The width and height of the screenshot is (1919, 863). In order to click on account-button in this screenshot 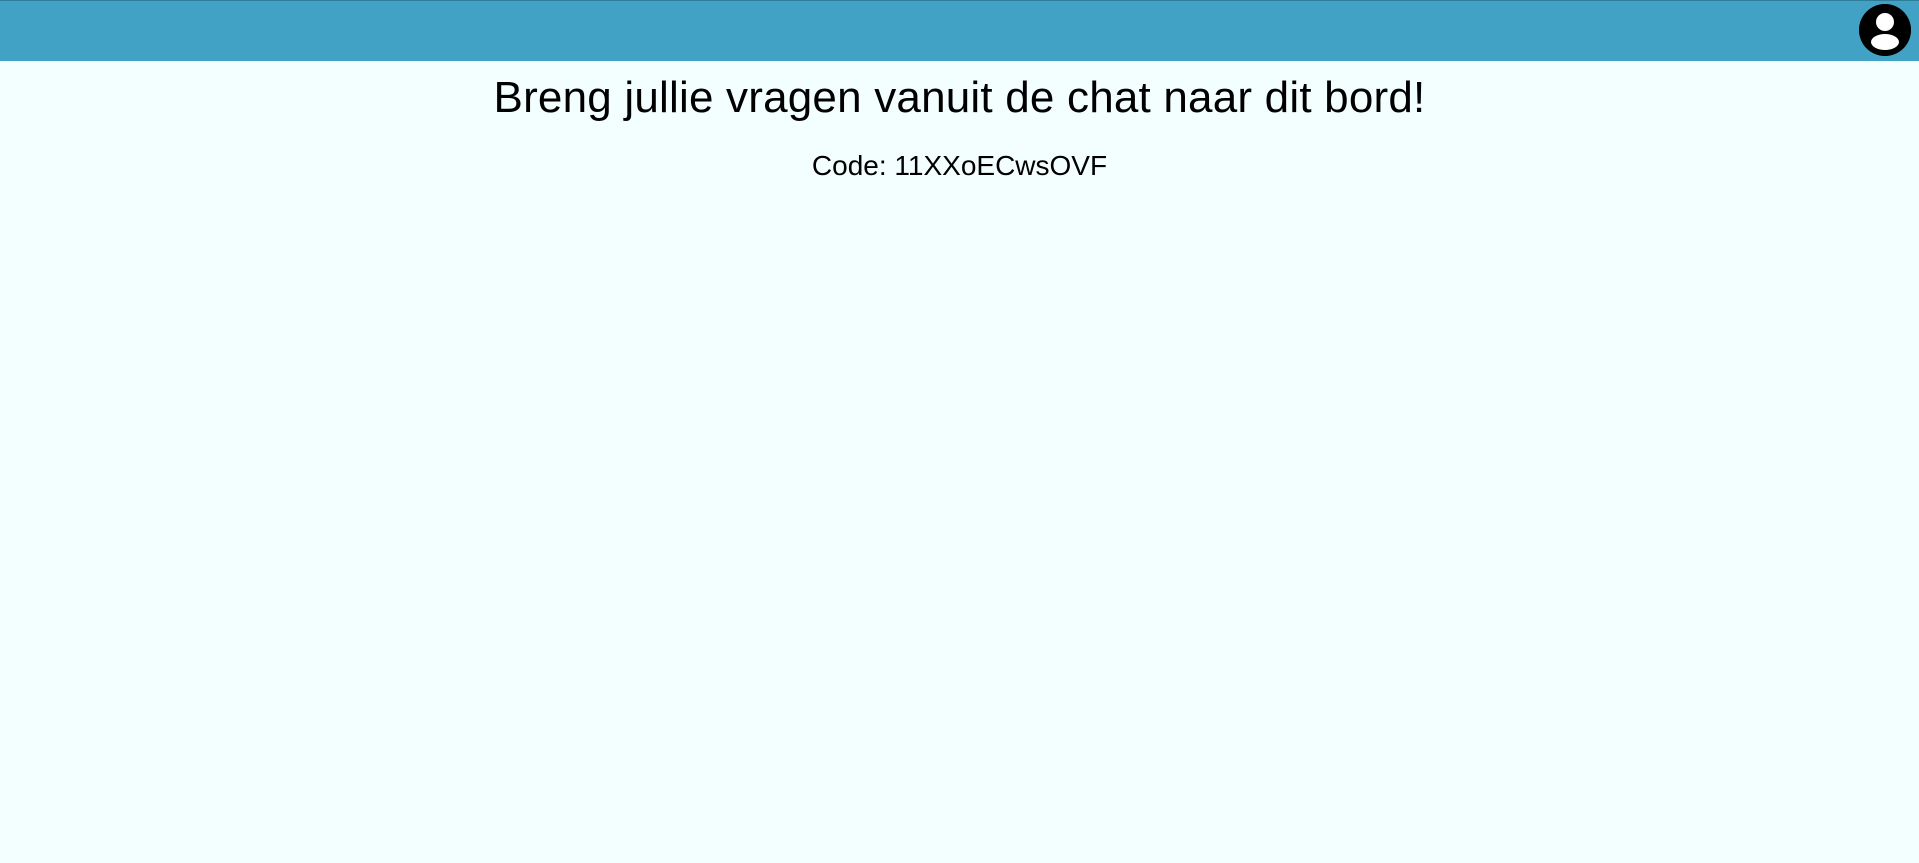, I will do `click(1885, 30)`.